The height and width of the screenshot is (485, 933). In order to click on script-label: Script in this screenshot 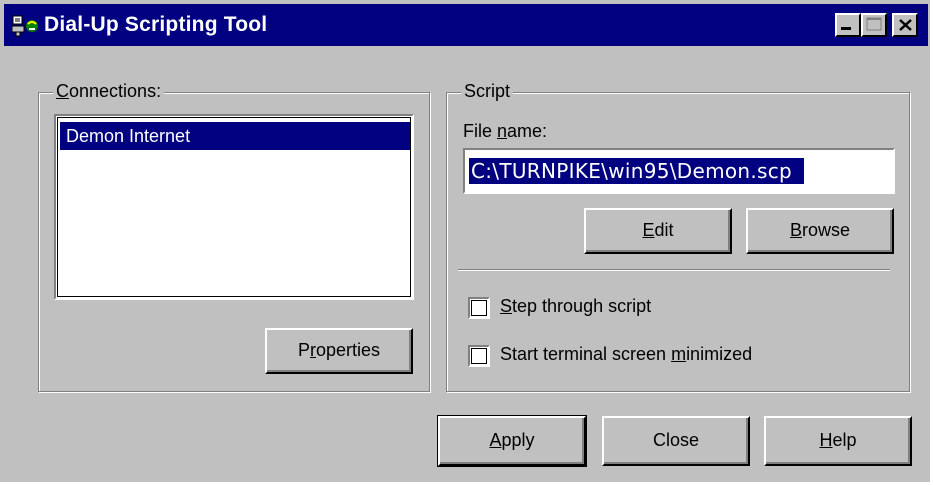, I will do `click(487, 91)`.